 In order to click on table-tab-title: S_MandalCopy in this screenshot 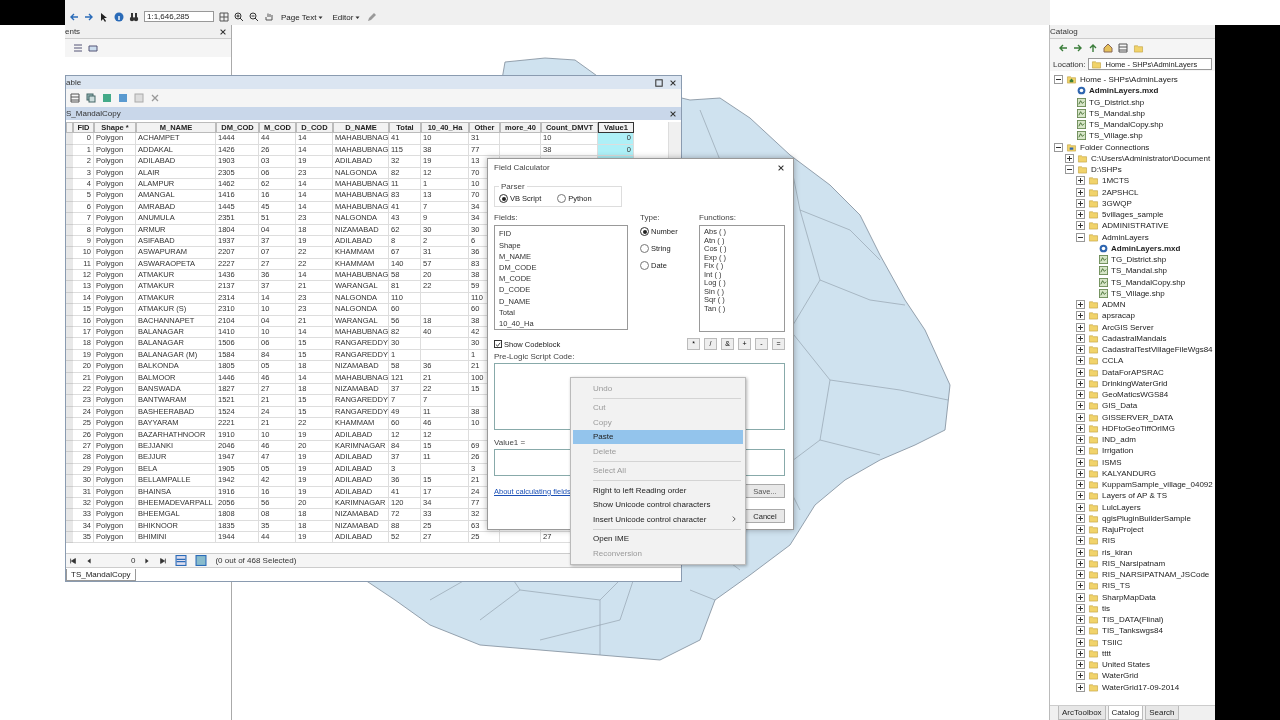, I will do `click(93, 113)`.